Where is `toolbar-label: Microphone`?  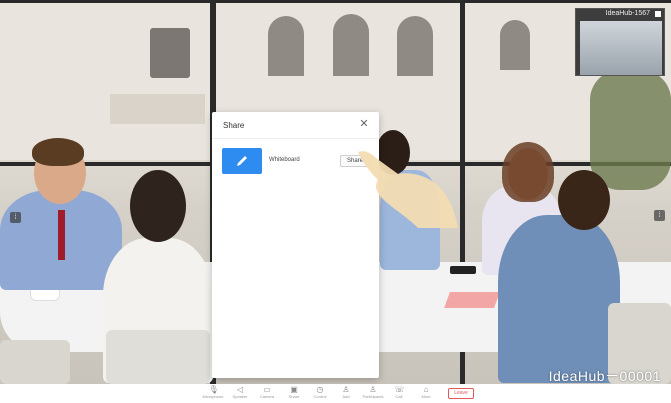
toolbar-label: Microphone is located at coordinates (213, 396).